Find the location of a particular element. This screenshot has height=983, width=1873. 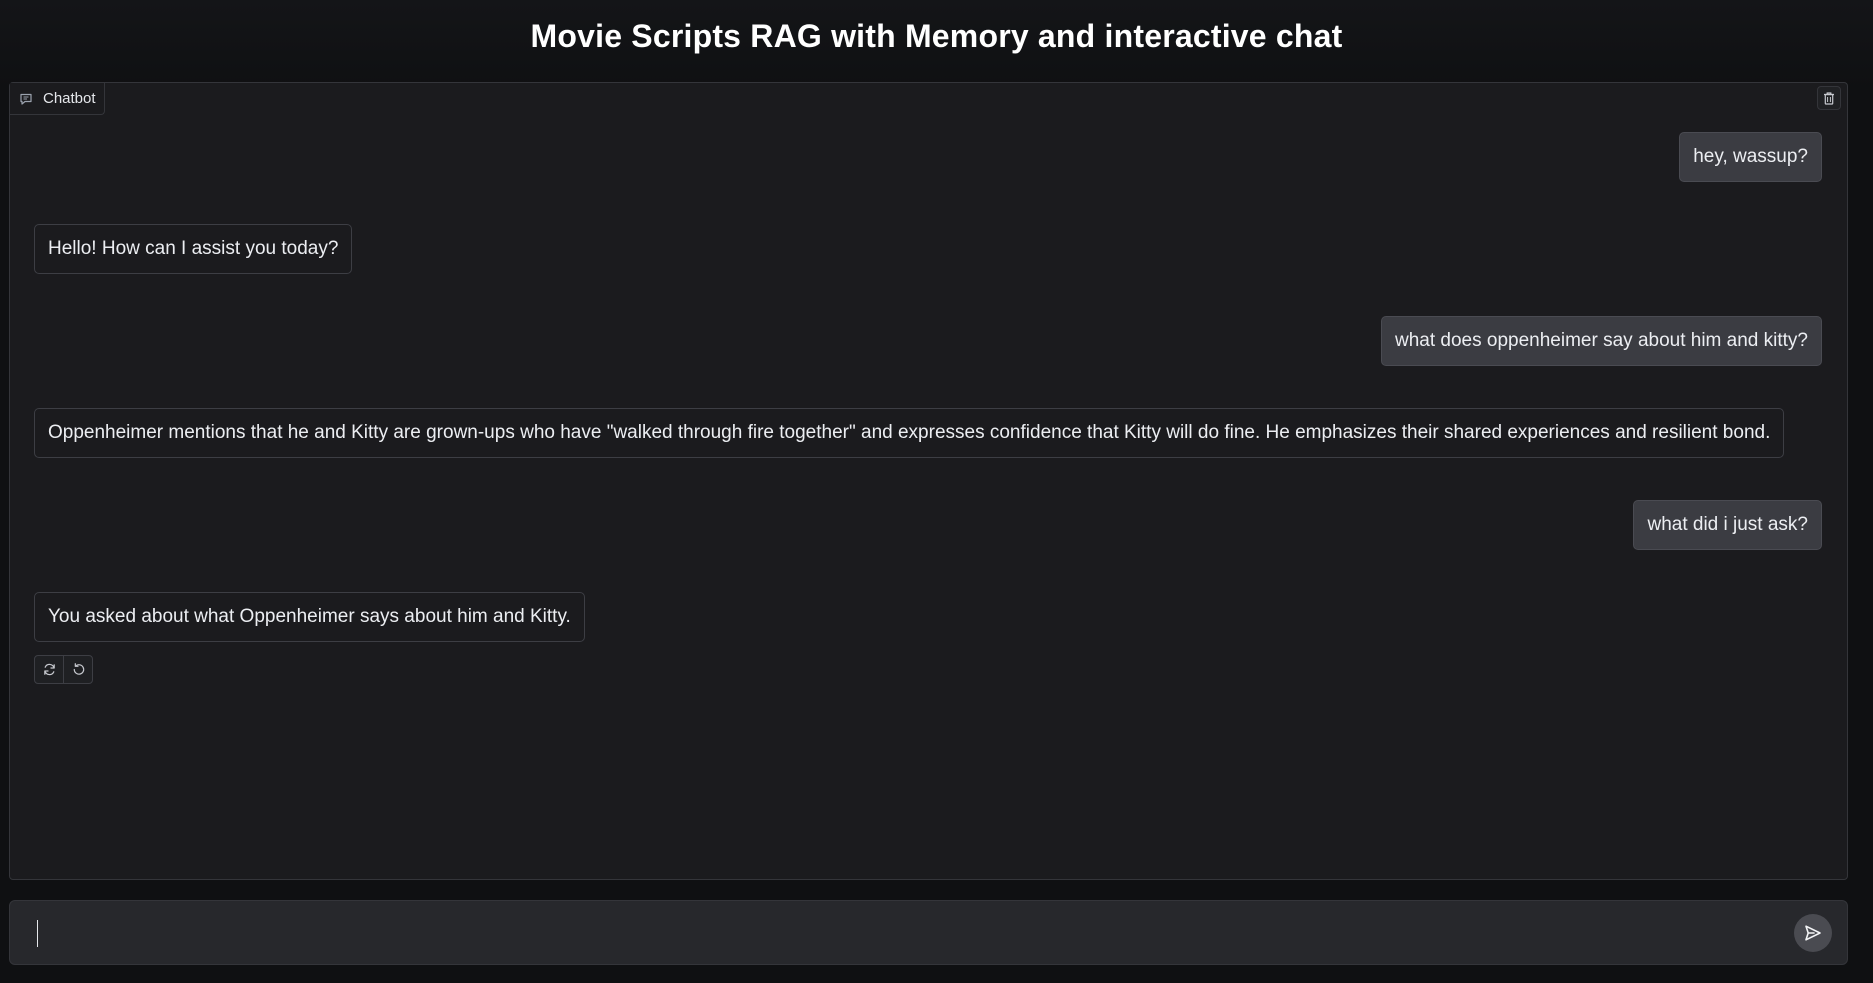

user-message: hey, wassup? is located at coordinates (1750, 157).